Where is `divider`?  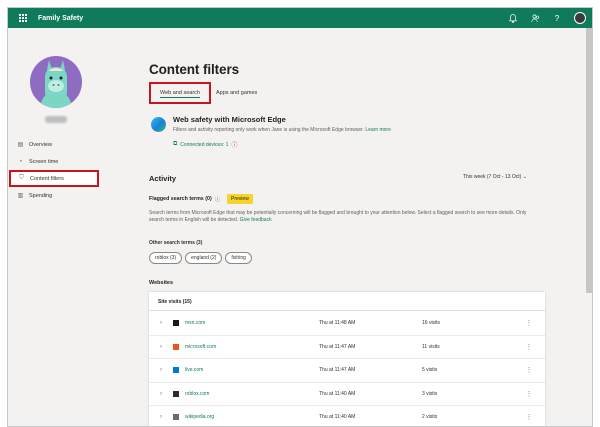
divider is located at coordinates (347, 310).